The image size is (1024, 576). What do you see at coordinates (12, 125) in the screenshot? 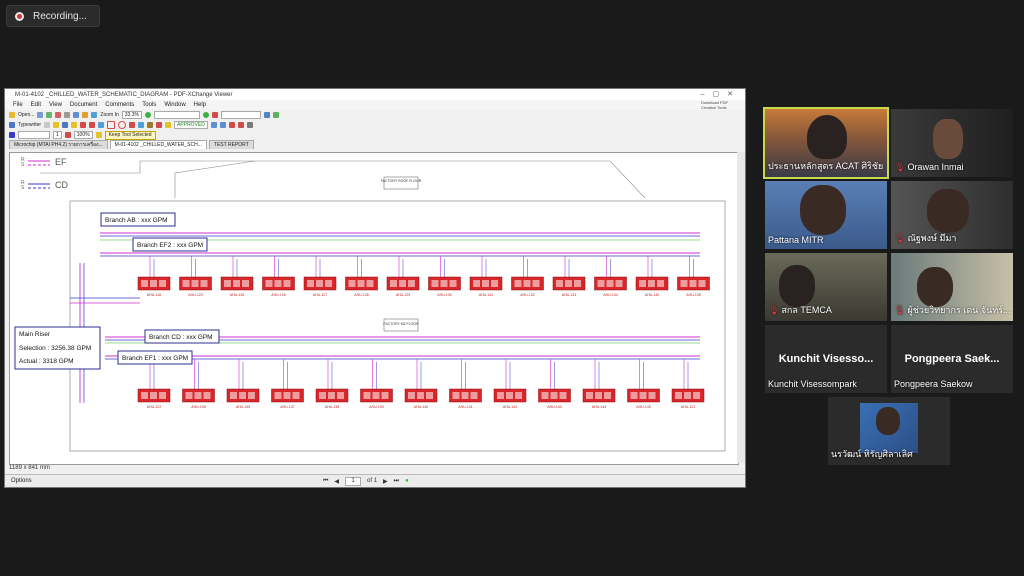
I see `typewriter-icon` at bounding box center [12, 125].